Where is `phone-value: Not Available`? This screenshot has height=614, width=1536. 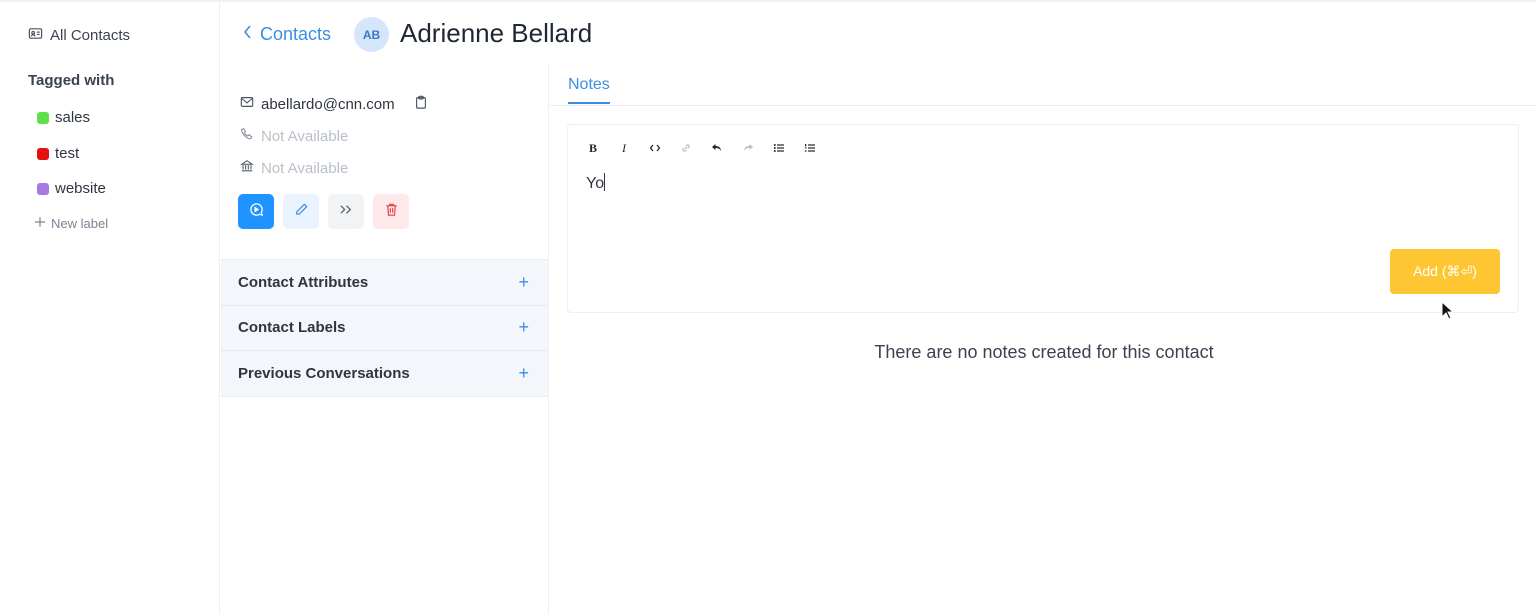
phone-value: Not Available is located at coordinates (305, 136).